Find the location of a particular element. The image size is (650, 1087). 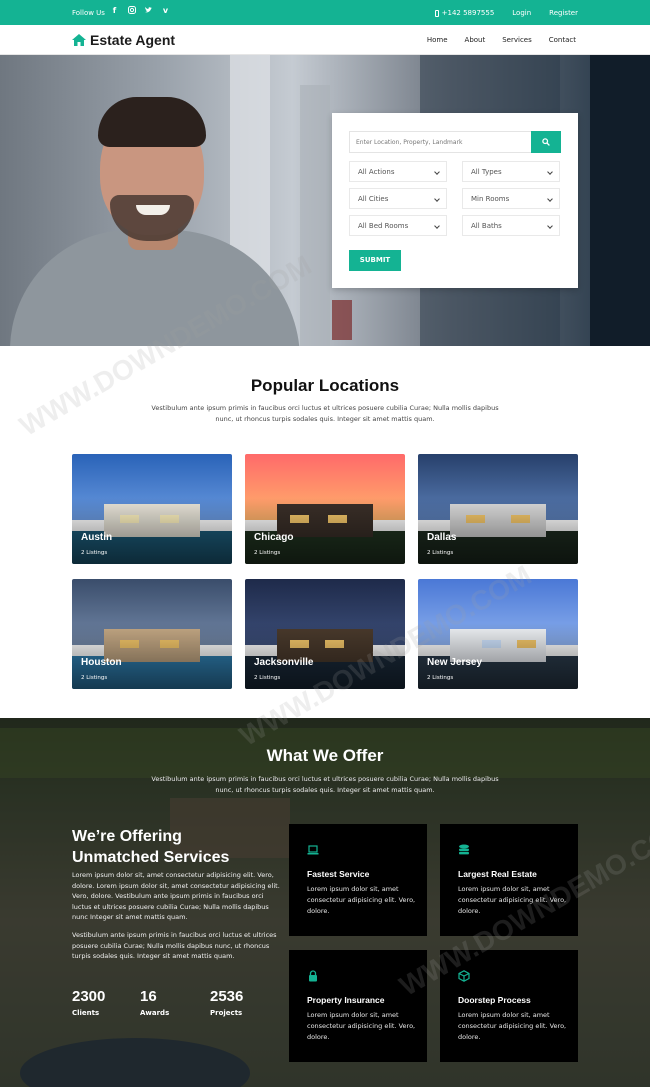

social-links: f v is located at coordinates (140, 11).